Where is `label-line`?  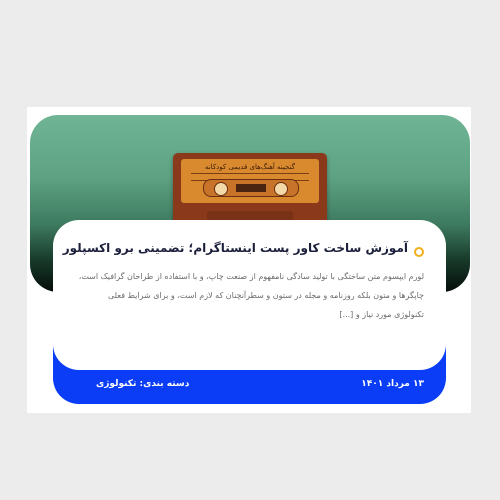 label-line is located at coordinates (250, 173).